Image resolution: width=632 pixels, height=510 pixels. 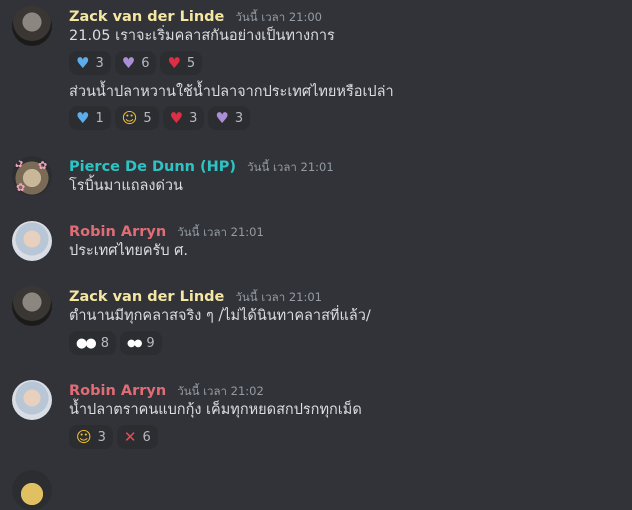 I want to click on reaction-joy: ☺ 3, so click(x=91, y=437).